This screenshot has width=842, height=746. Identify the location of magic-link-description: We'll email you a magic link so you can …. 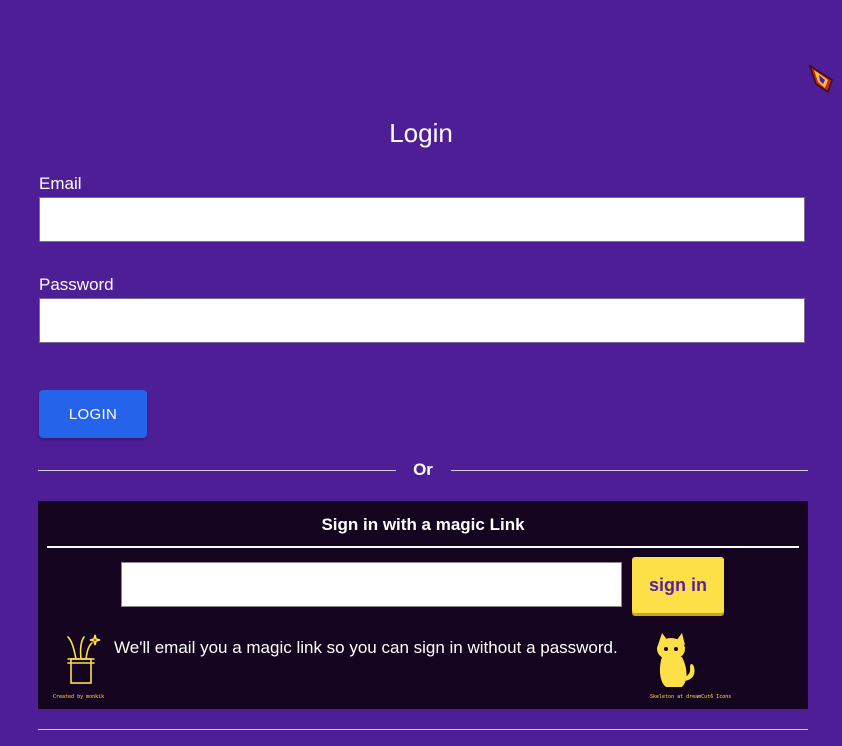
(366, 647).